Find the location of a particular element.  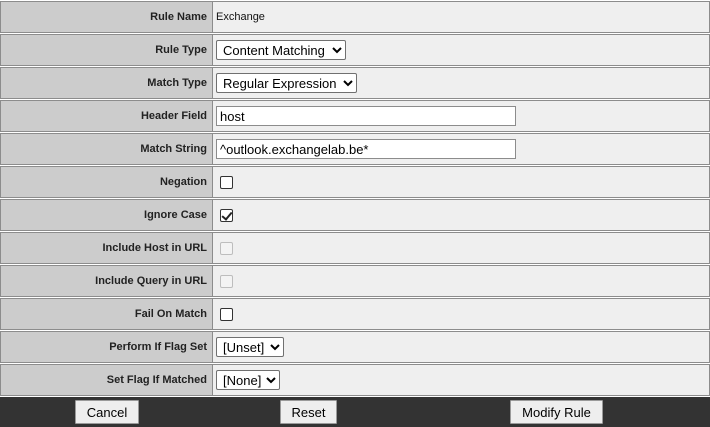

row-include-host: Include Host in URL is located at coordinates (355, 248).